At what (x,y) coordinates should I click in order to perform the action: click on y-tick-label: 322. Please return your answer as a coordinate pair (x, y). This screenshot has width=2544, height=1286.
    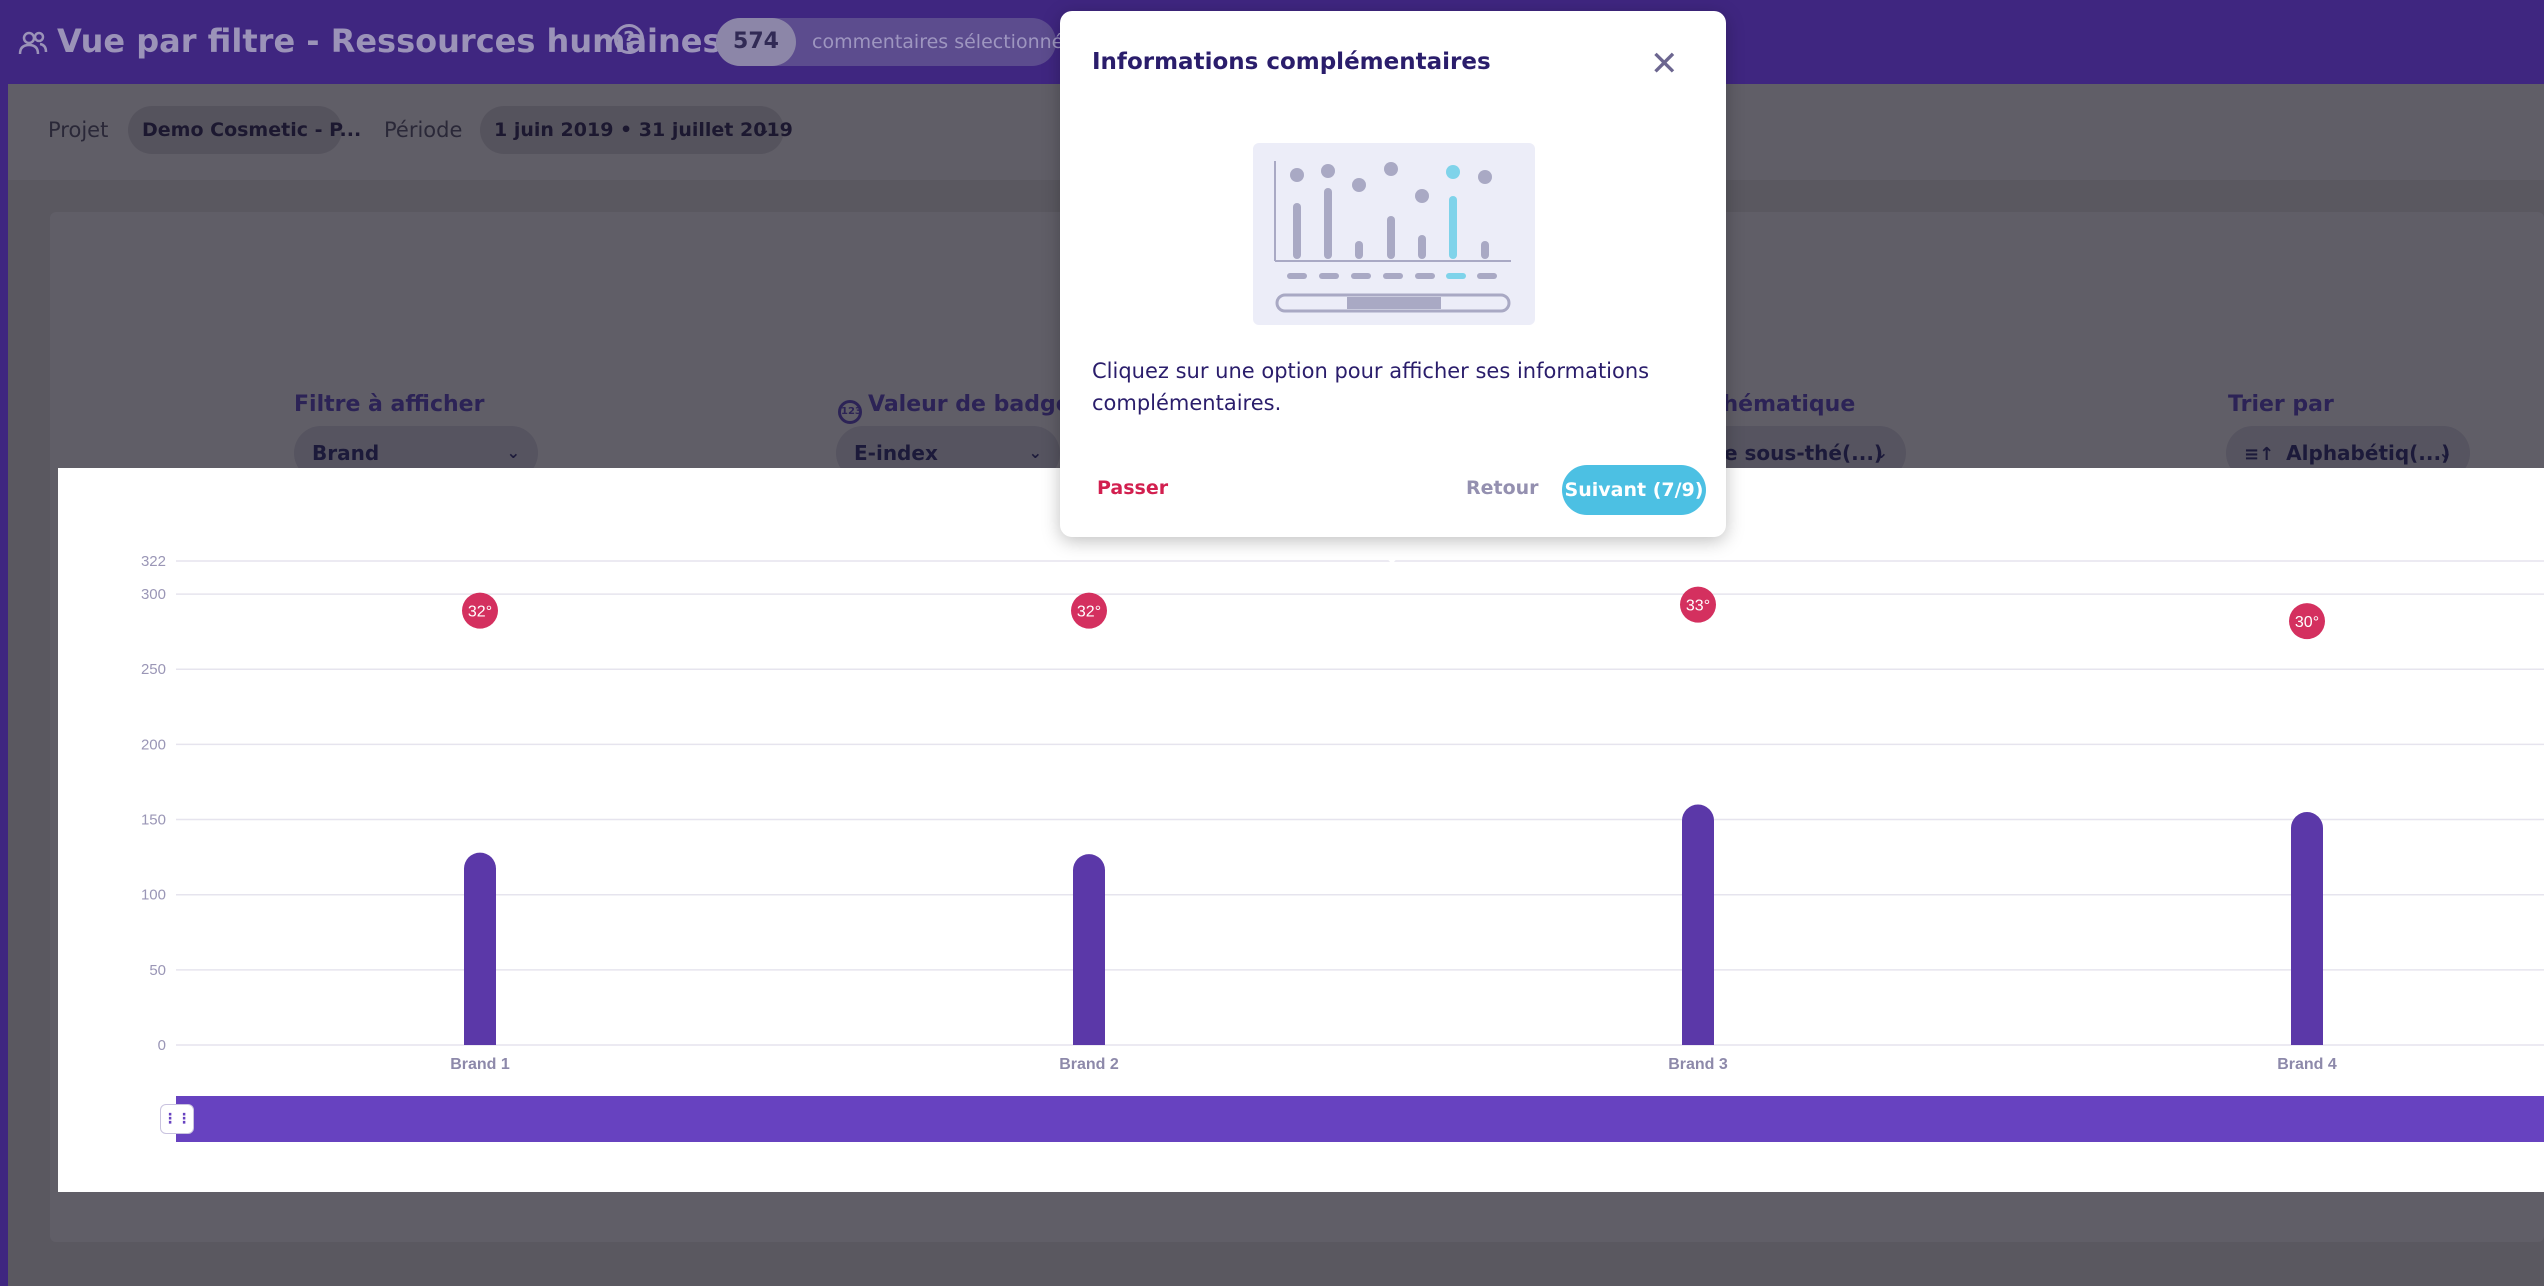
    Looking at the image, I should click on (153, 561).